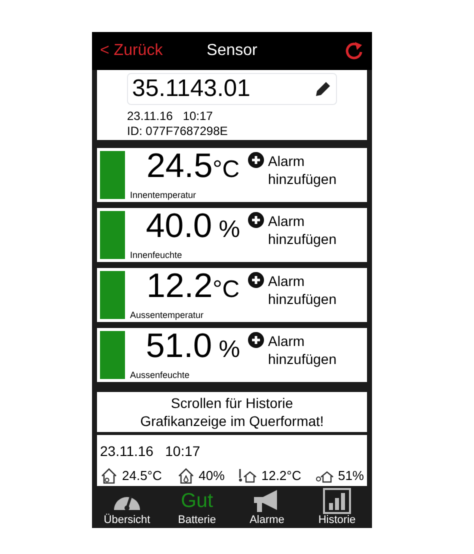 Image resolution: width=474 pixels, height=554 pixels. What do you see at coordinates (337, 501) in the screenshot?
I see `bar-chart-icon` at bounding box center [337, 501].